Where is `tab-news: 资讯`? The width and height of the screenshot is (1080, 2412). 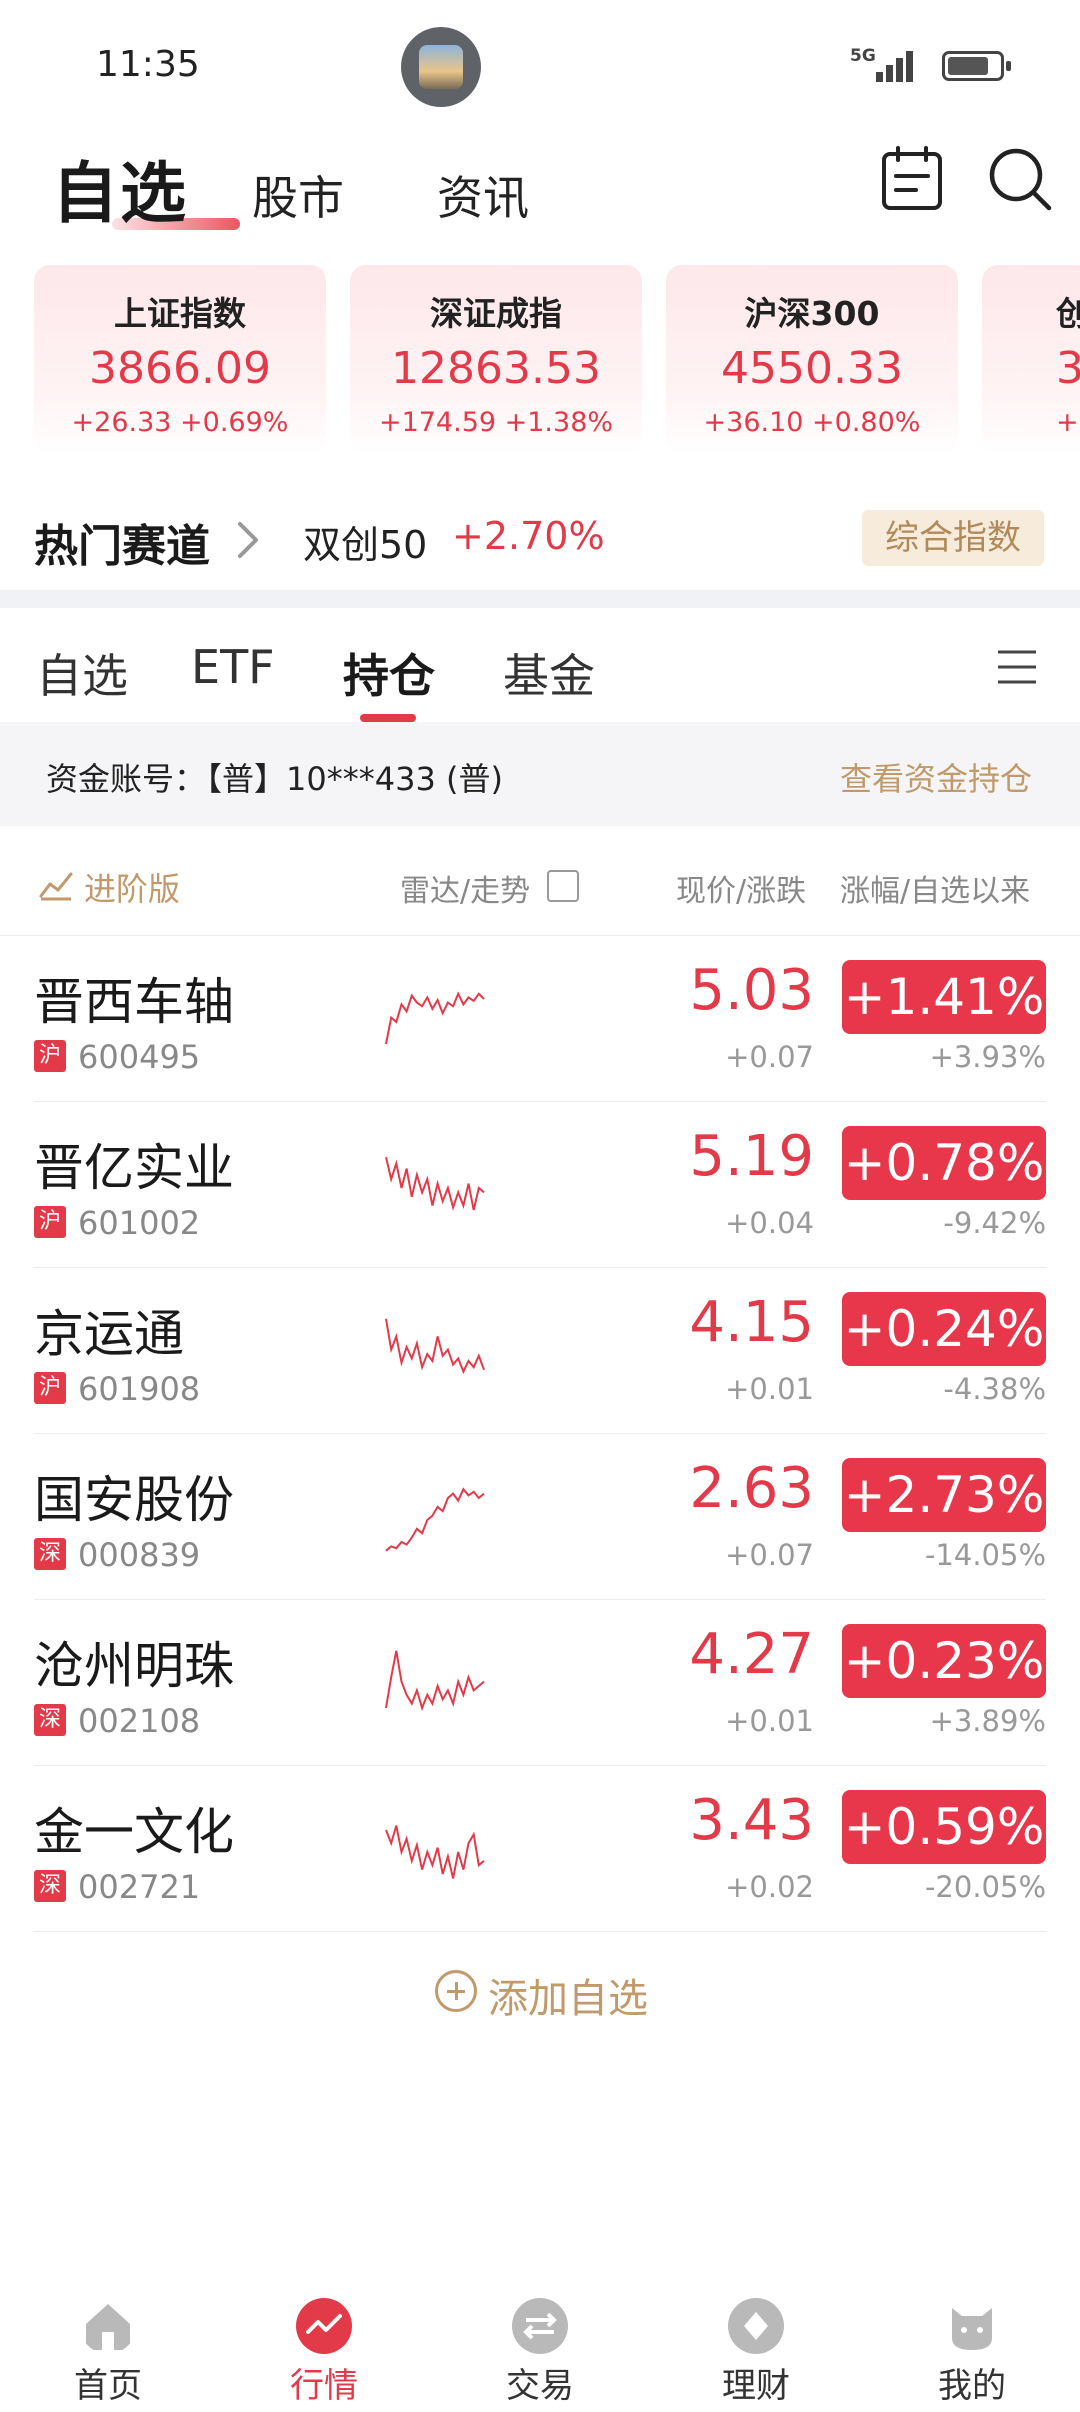 tab-news: 资讯 is located at coordinates (483, 195).